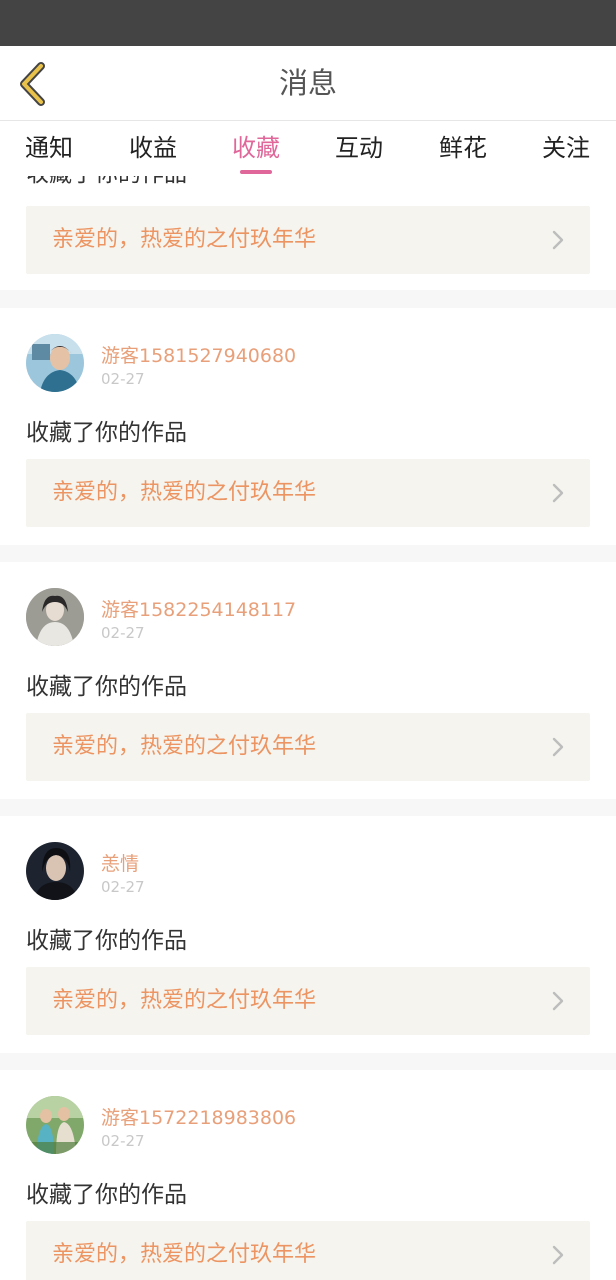 This screenshot has width=616, height=1280. Describe the element at coordinates (308, 149) in the screenshot. I see `tab-bar: 通知 收益 收藏 互动 鲜花 关注` at that location.